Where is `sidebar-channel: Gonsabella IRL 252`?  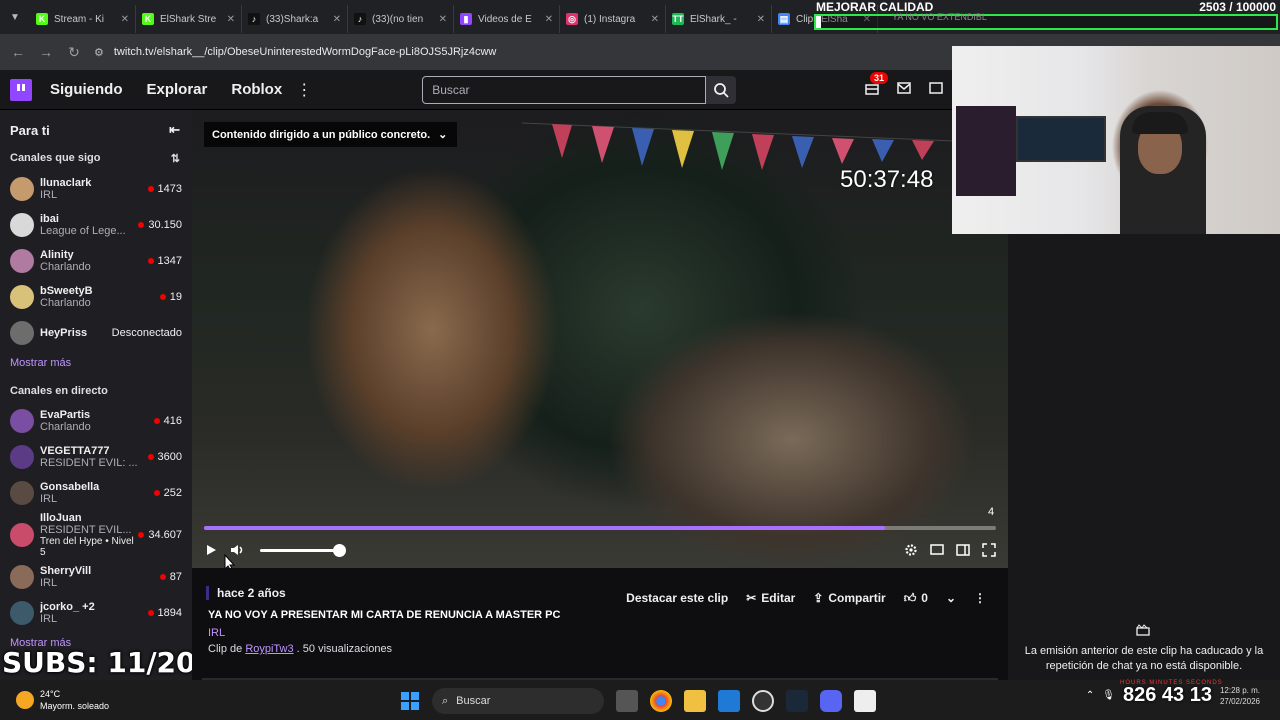 sidebar-channel: Gonsabella IRL 252 is located at coordinates (96, 493).